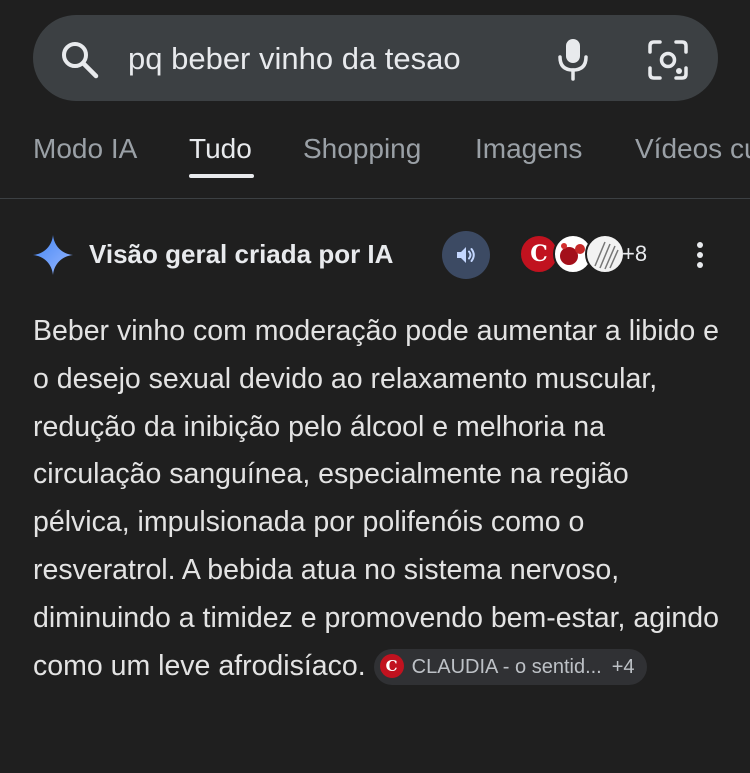  I want to click on search-tabs: Modo IA Tudo Shopping Imagens Vídeos cu, so click(375, 154).